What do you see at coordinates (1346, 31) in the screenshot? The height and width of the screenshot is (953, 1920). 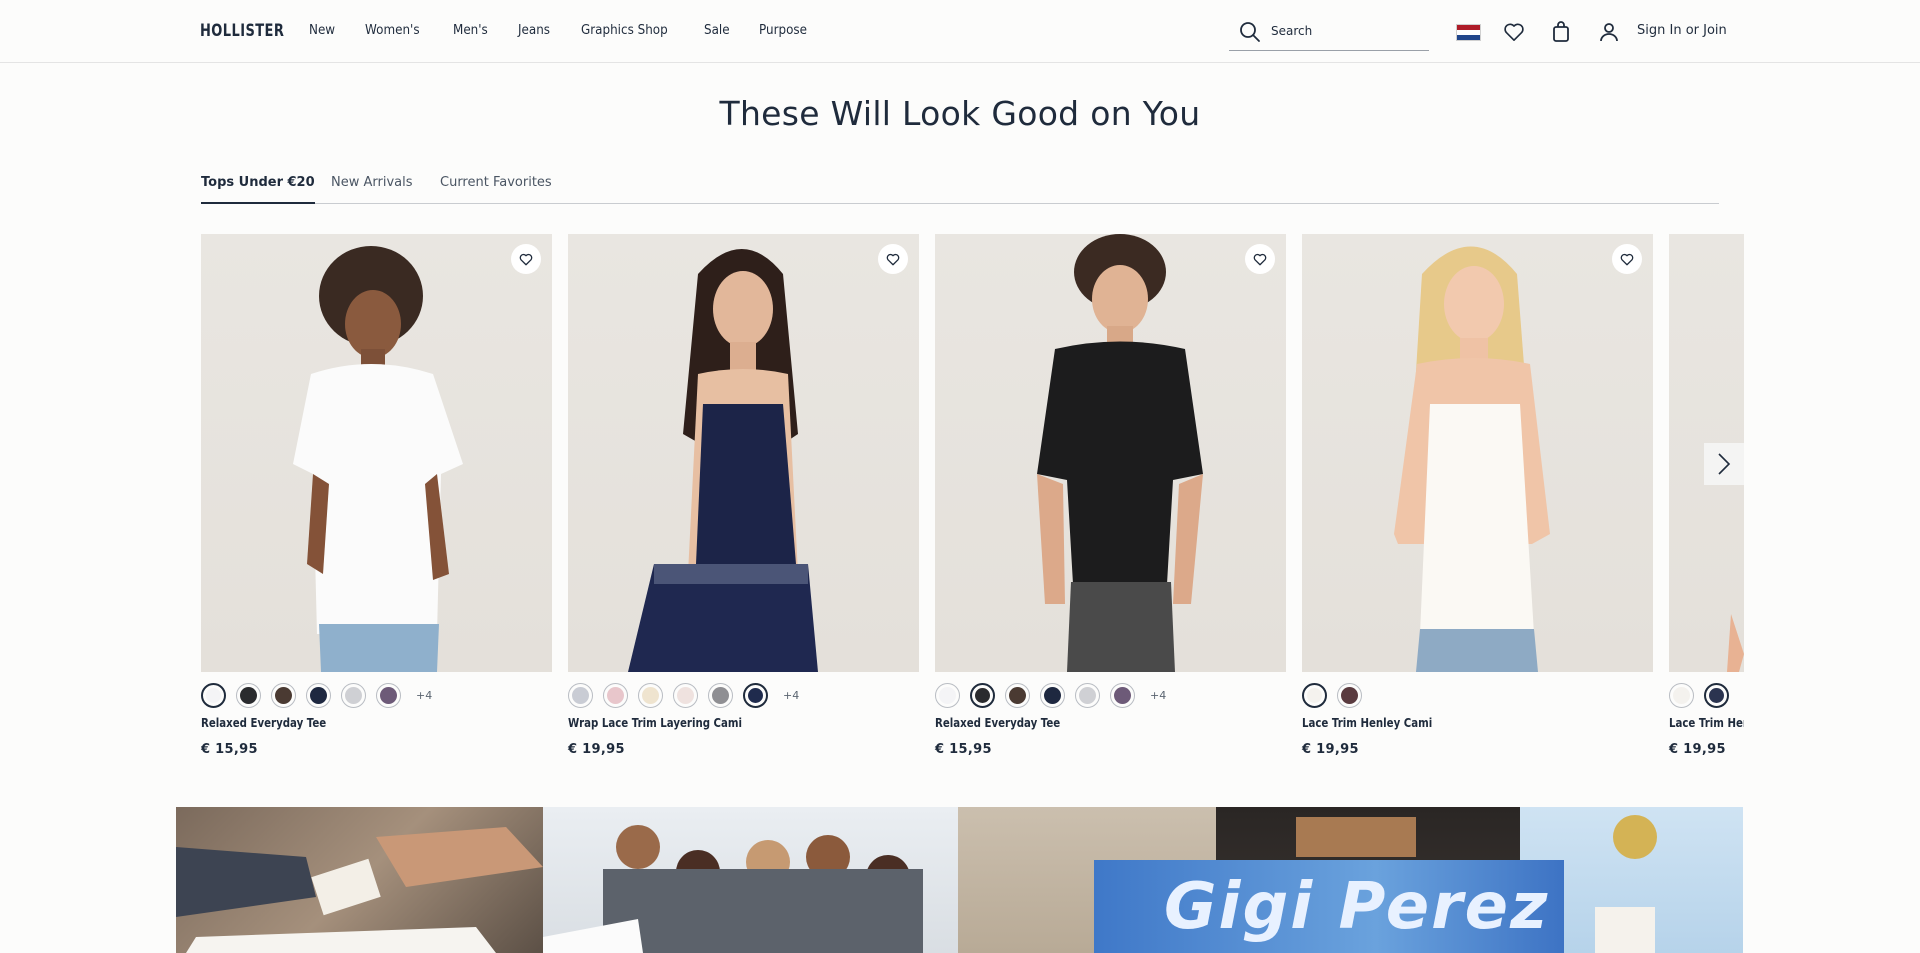 I see `search-input` at bounding box center [1346, 31].